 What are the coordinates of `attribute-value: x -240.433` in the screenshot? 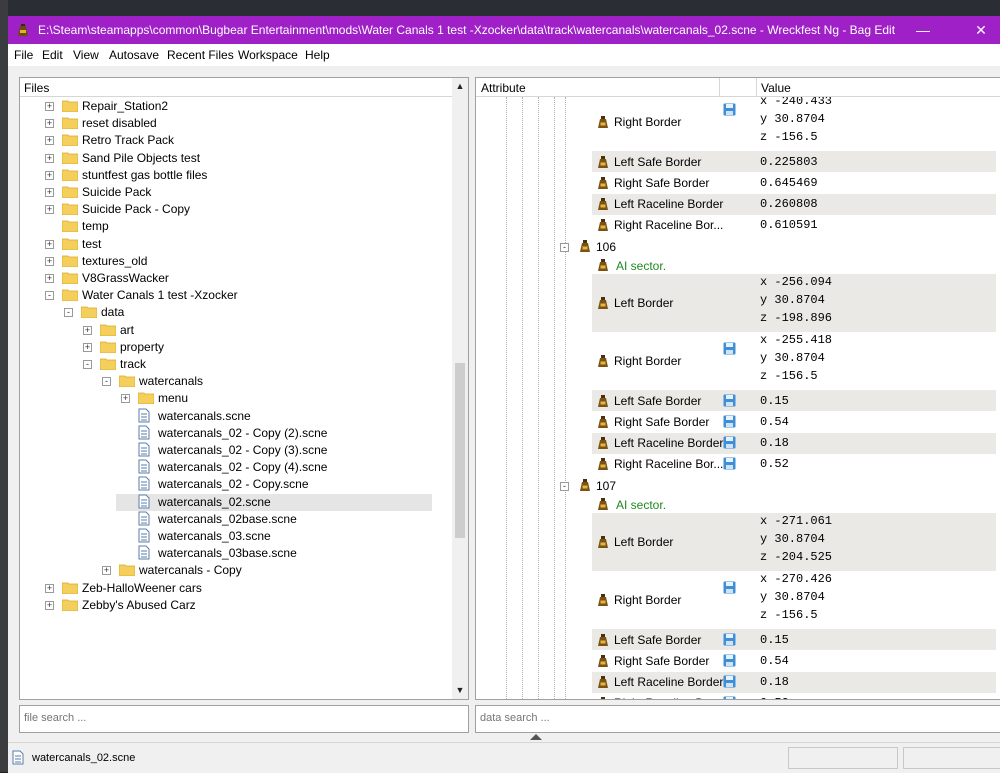 It's located at (796, 102).